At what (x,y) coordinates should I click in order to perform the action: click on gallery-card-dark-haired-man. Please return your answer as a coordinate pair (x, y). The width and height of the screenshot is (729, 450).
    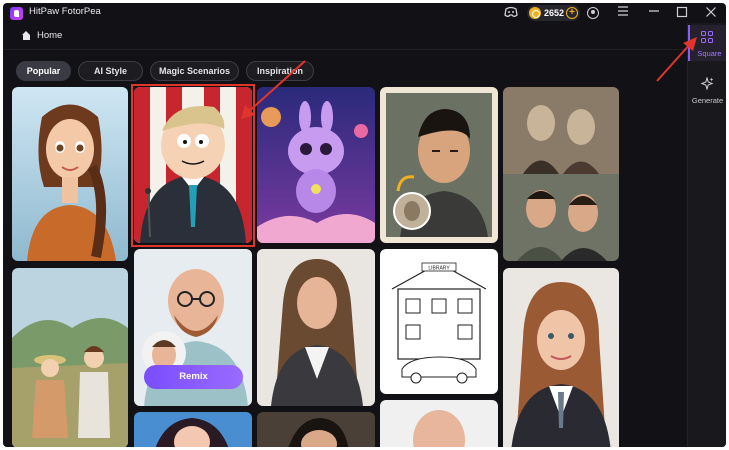
    Looking at the image, I should click on (316, 429).